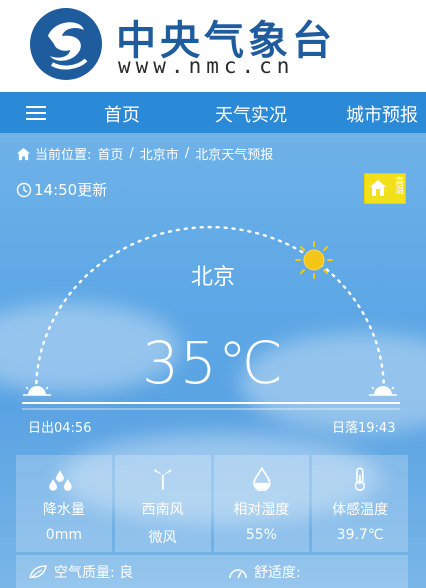 This screenshot has width=426, height=588. What do you see at coordinates (261, 535) in the screenshot?
I see `detail-value: 55%` at bounding box center [261, 535].